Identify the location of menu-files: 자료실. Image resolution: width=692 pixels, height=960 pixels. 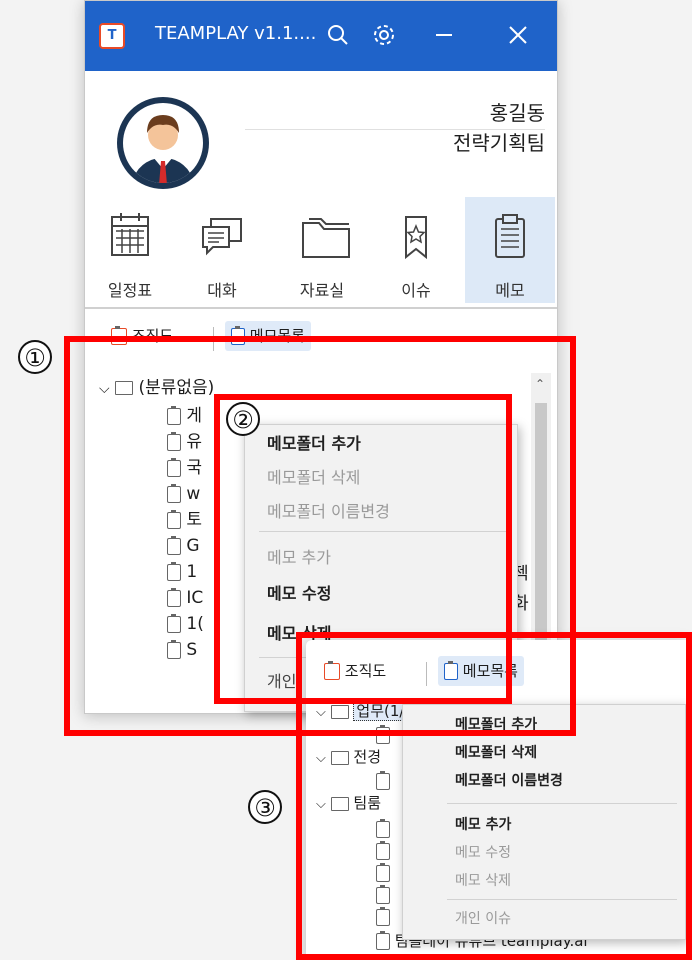
(322, 250).